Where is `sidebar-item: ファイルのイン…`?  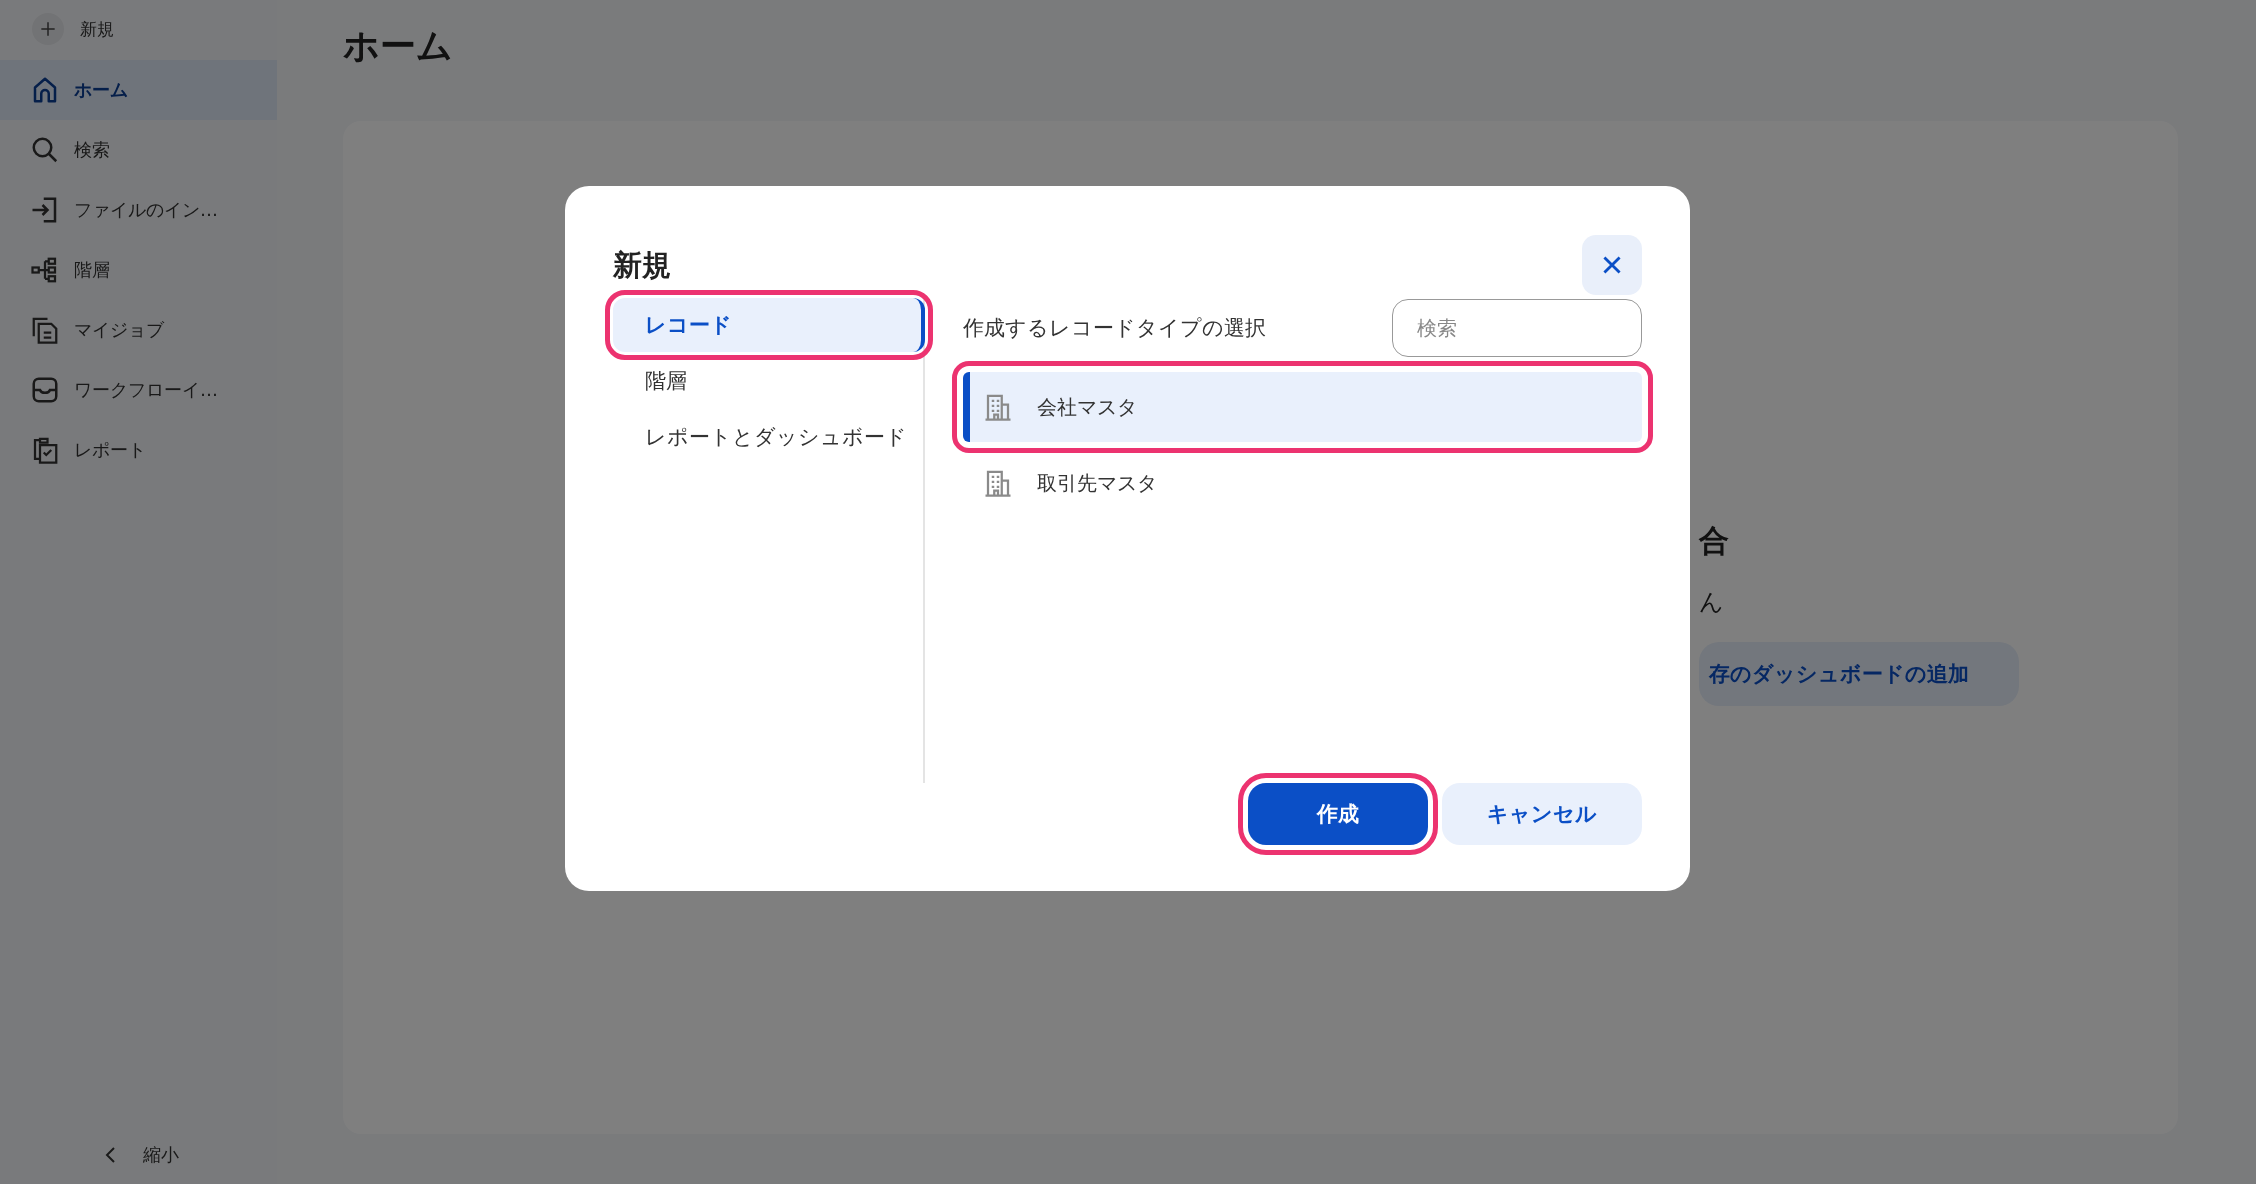
sidebar-item: ファイルのイン… is located at coordinates (138, 210).